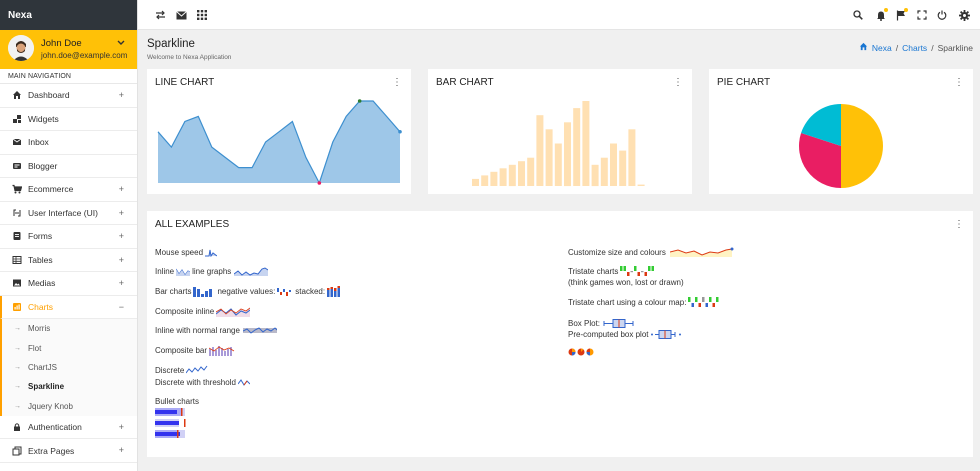  I want to click on sidebar-item-authentication: Authentication +, so click(68, 428).